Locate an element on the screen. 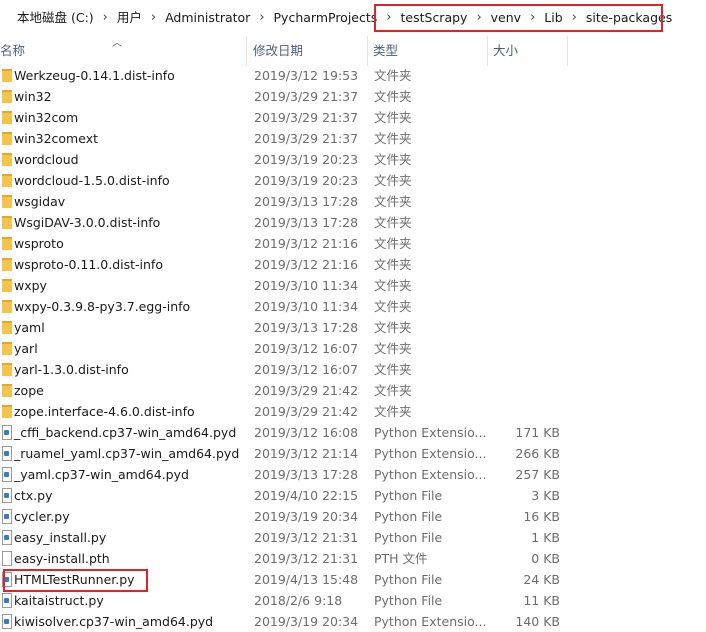 The height and width of the screenshot is (632, 706). breadcrumb-users: 用户 is located at coordinates (129, 18).